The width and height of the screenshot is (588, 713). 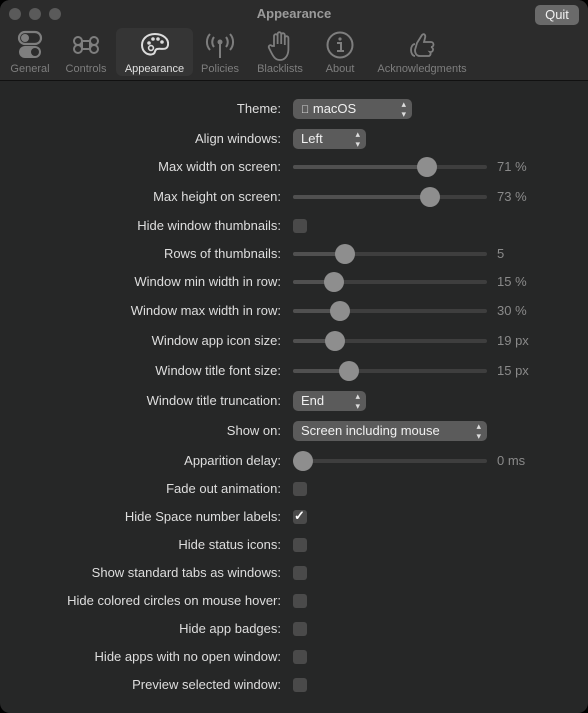 I want to click on title-font-size-slider, so click(x=390, y=371).